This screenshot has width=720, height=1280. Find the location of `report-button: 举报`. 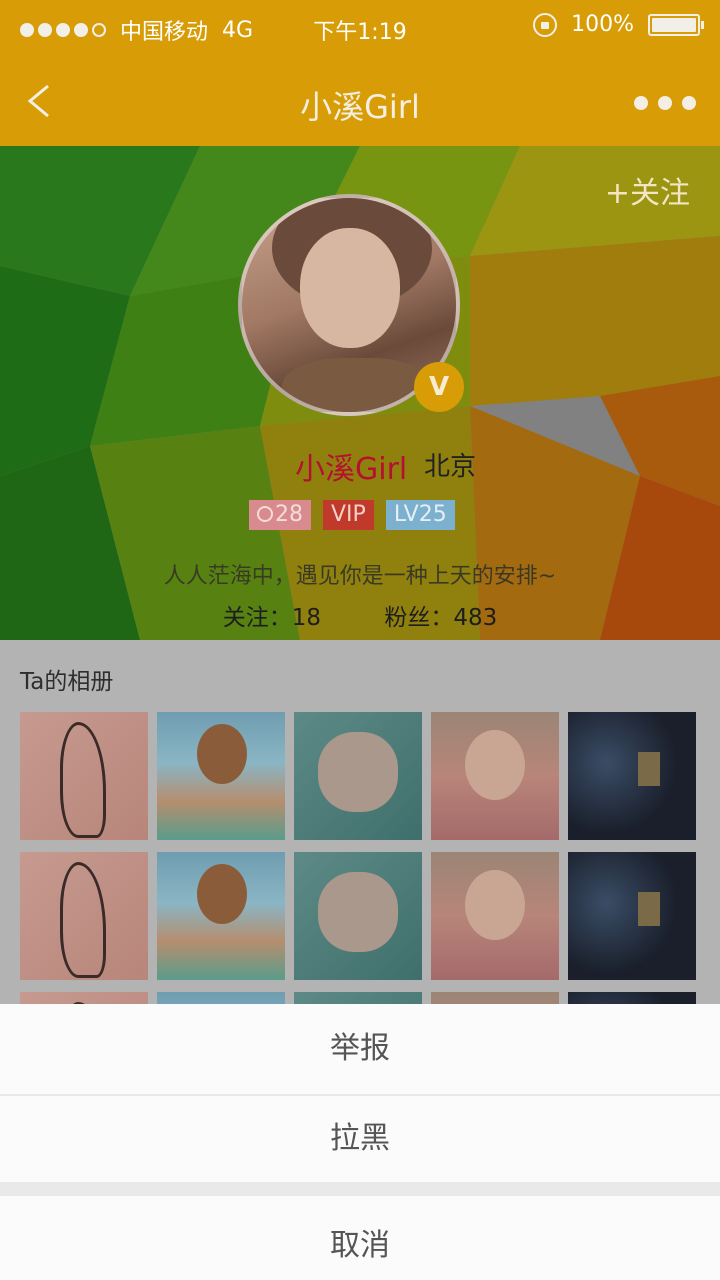

report-button: 举报 is located at coordinates (360, 1049).